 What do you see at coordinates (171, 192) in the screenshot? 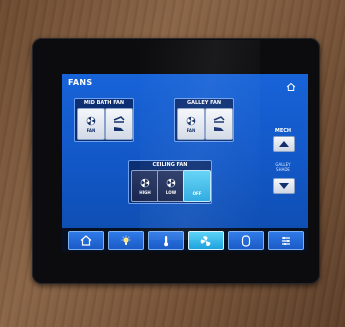
I see `ceiling-fan-low-label: LOW` at bounding box center [171, 192].